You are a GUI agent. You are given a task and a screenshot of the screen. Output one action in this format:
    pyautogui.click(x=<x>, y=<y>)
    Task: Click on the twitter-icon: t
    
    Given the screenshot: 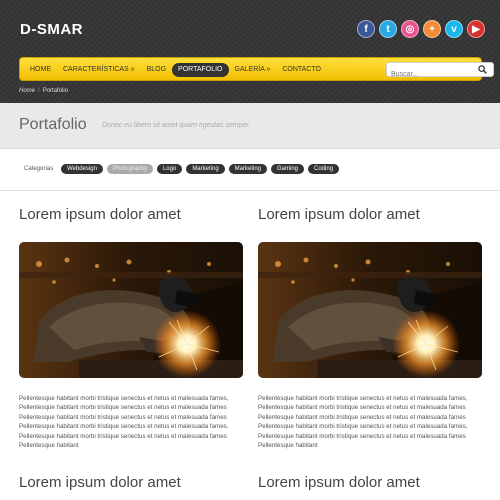 What is the action you would take?
    pyautogui.click(x=388, y=29)
    